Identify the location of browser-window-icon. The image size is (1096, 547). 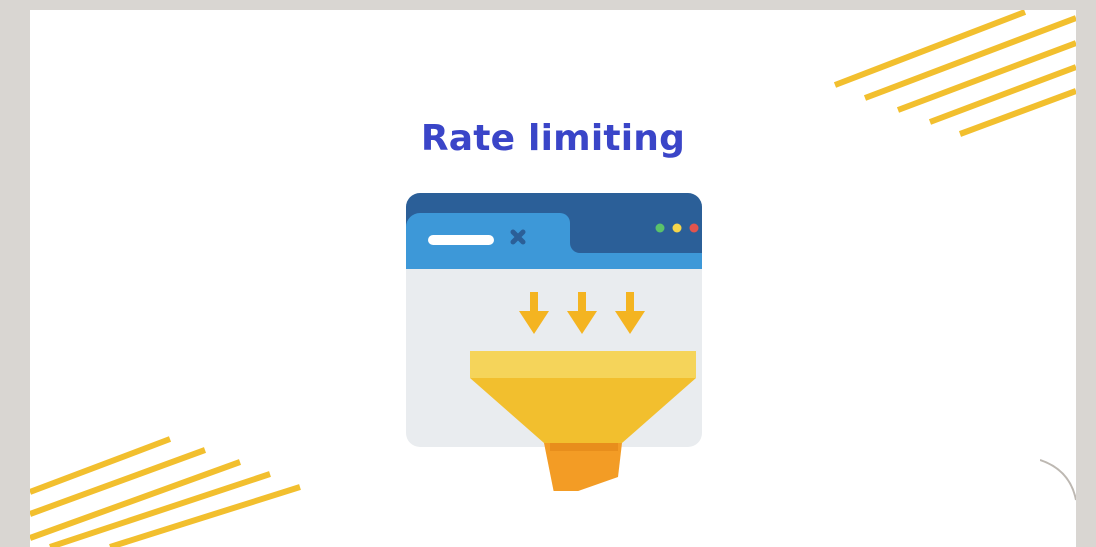
(554, 342).